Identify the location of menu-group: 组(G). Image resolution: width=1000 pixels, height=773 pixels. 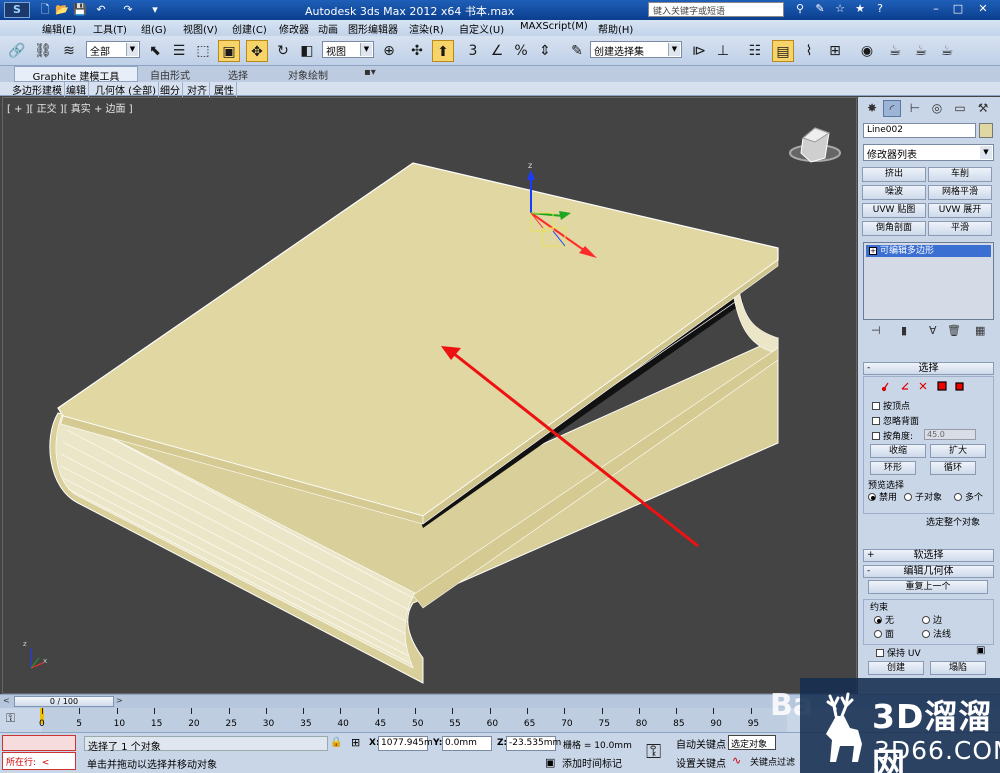
(154, 28).